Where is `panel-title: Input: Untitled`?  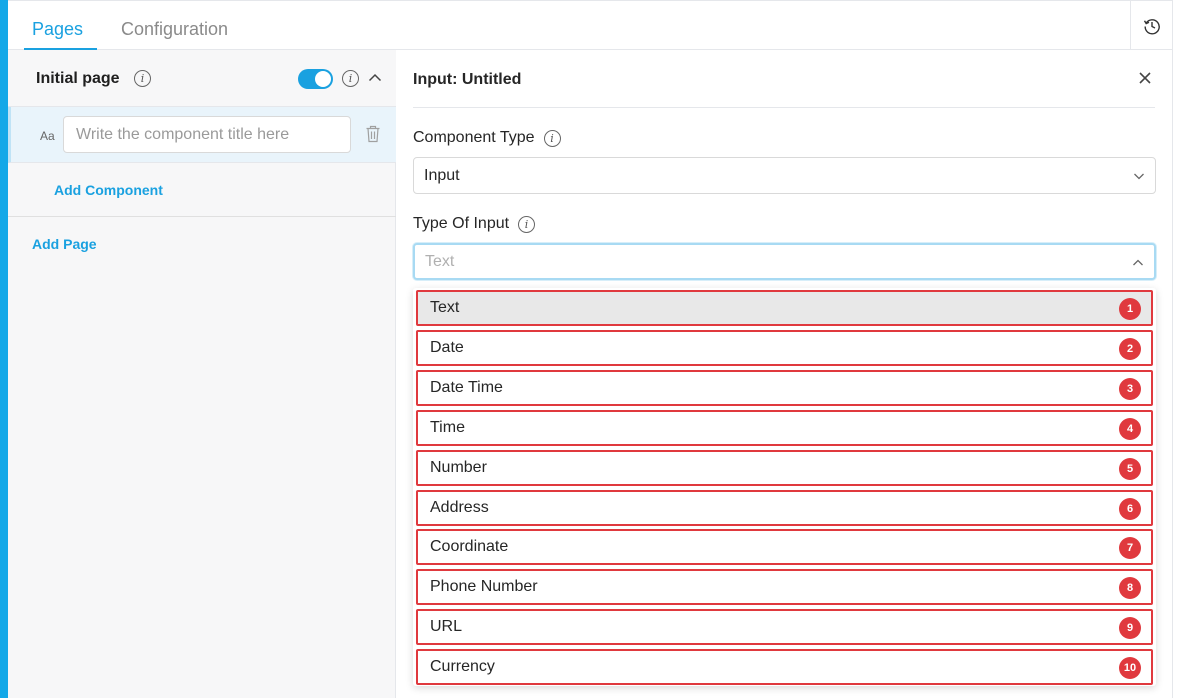 panel-title: Input: Untitled is located at coordinates (467, 79).